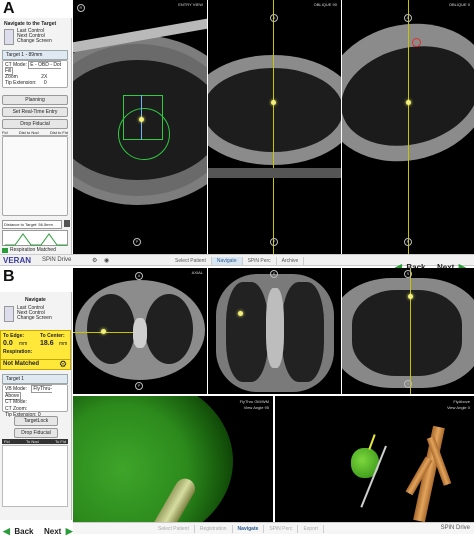 The height and width of the screenshot is (539, 474). I want to click on coronal-view: S, so click(274, 331).